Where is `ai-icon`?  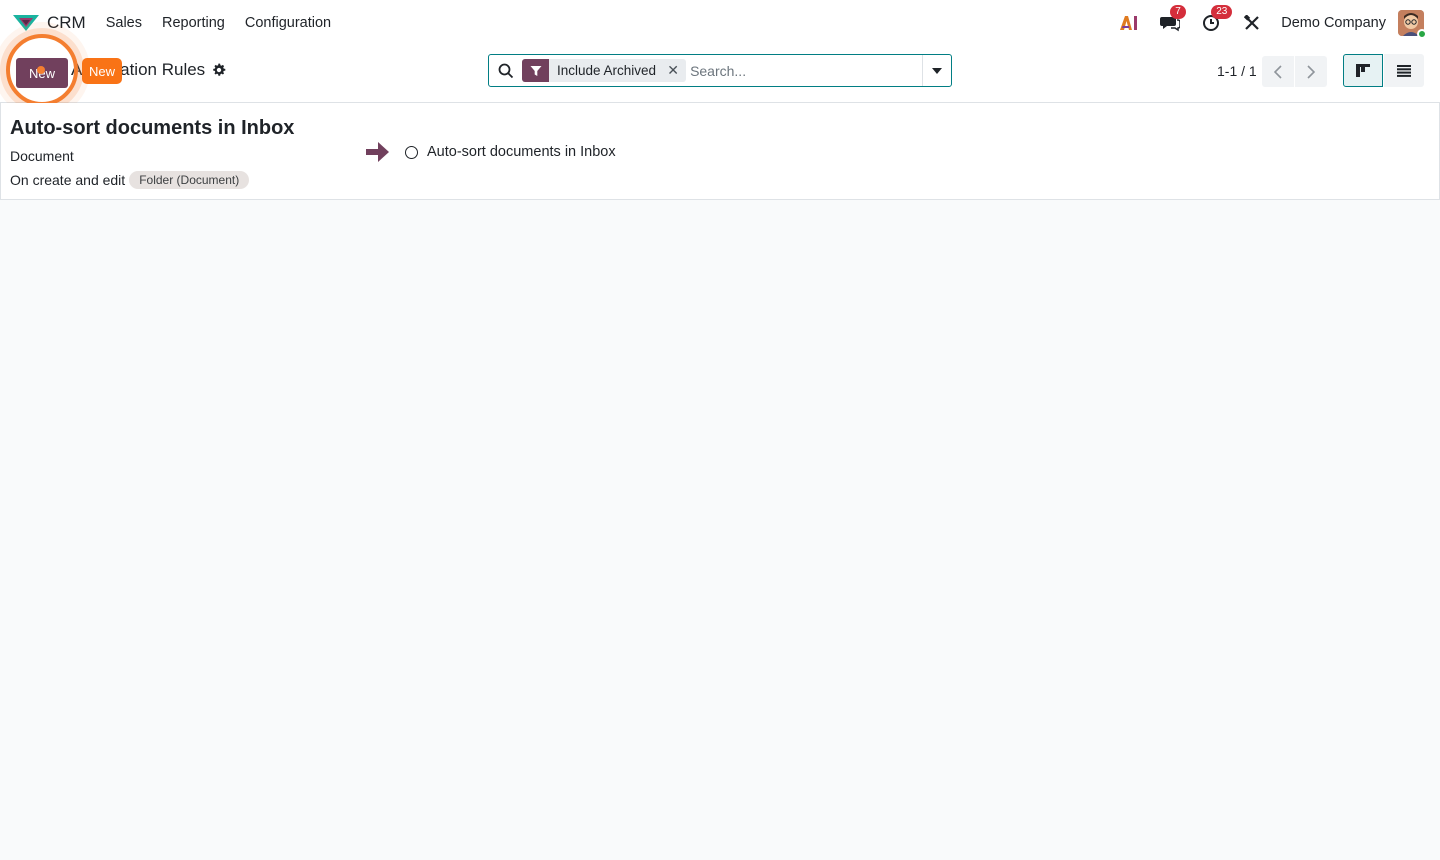
ai-icon is located at coordinates (1129, 23).